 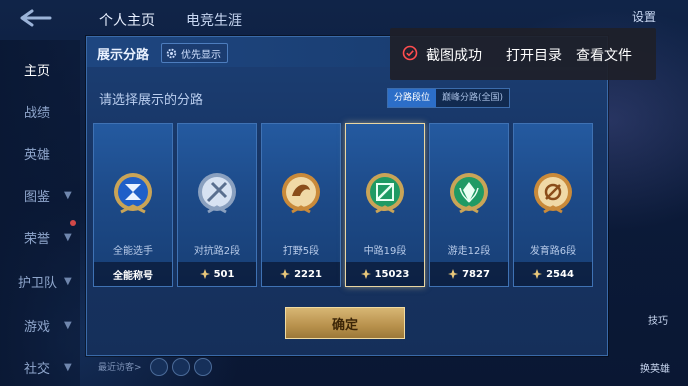 I want to click on card-foot: 501, so click(x=217, y=274).